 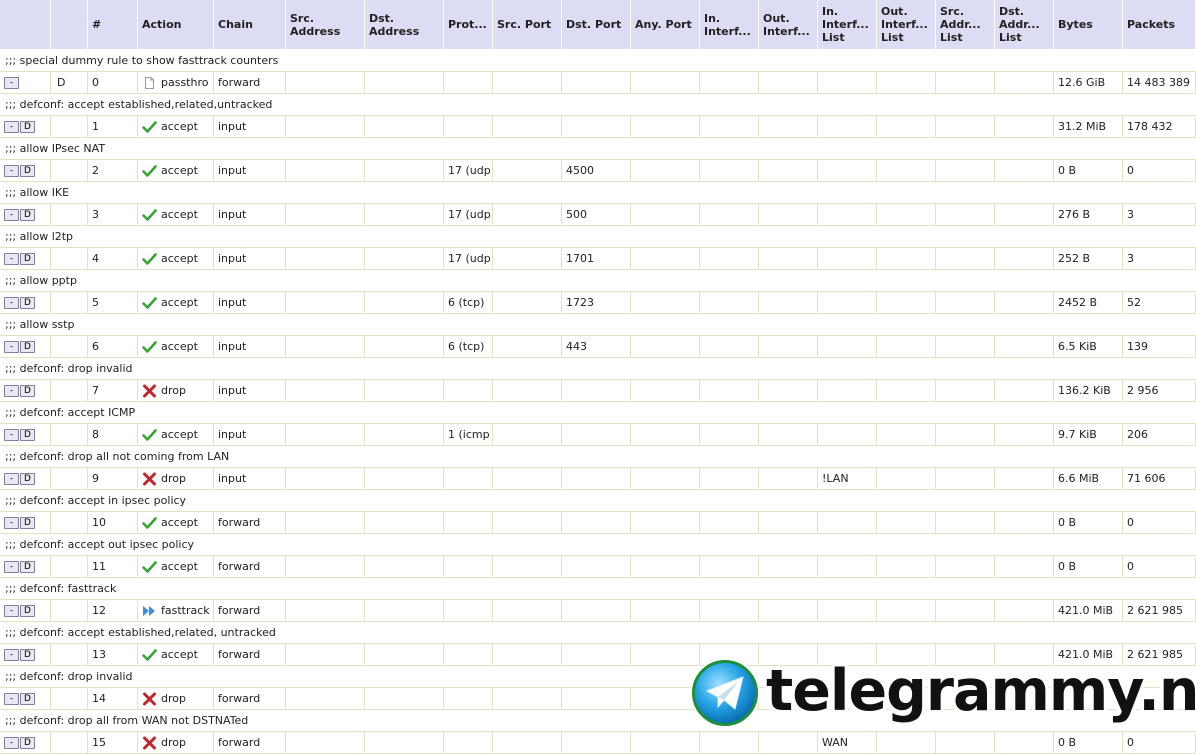 I want to click on rule-bytes: 9.7 KiB, so click(x=1088, y=435).